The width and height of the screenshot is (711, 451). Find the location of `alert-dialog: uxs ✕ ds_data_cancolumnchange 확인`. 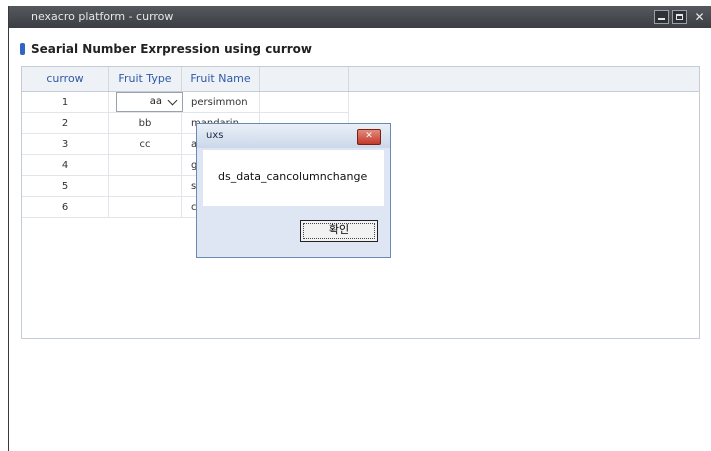

alert-dialog: uxs ✕ ds_data_cancolumnchange 확인 is located at coordinates (293, 190).